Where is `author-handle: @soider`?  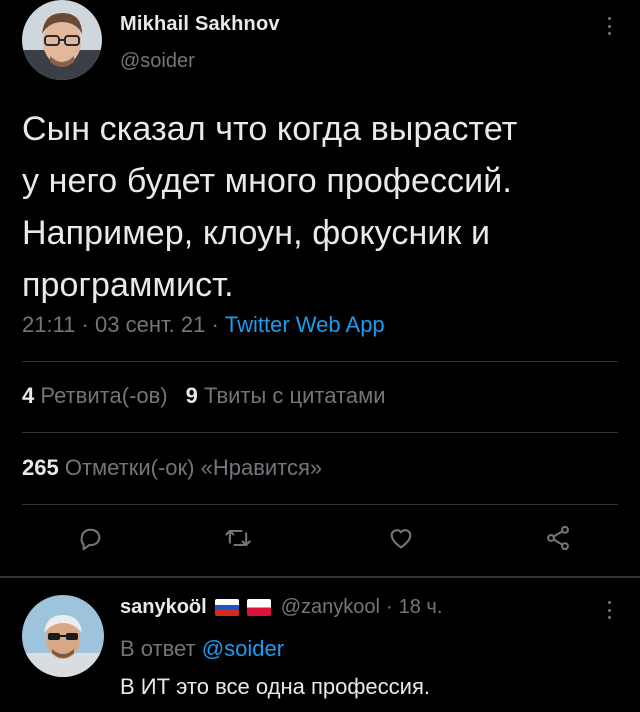 author-handle: @soider is located at coordinates (157, 61).